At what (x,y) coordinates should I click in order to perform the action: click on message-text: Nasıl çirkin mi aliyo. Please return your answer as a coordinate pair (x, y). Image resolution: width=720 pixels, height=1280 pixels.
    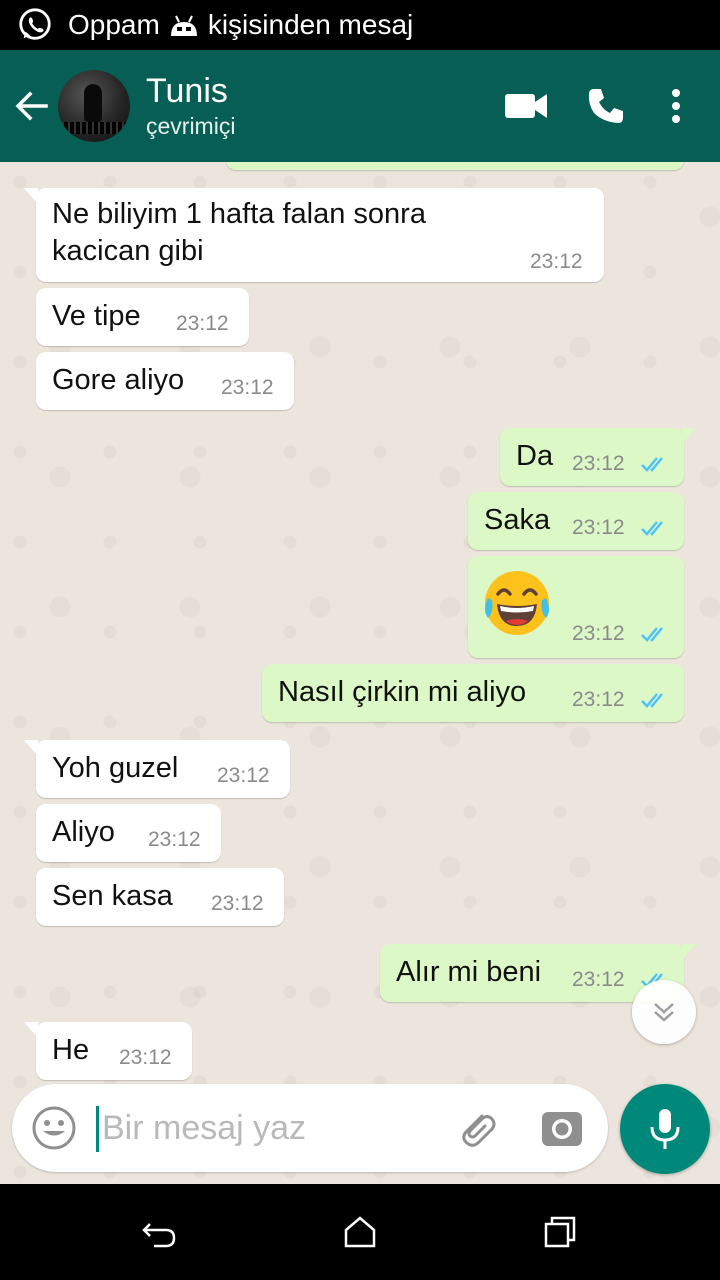
    Looking at the image, I should click on (402, 692).